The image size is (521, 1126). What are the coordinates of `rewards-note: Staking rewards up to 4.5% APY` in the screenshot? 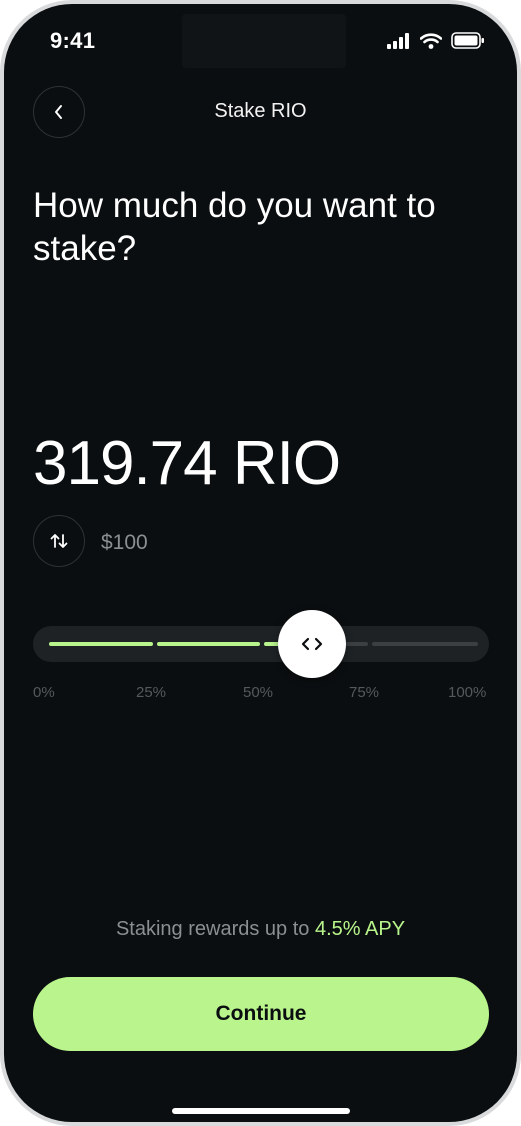 It's located at (260, 929).